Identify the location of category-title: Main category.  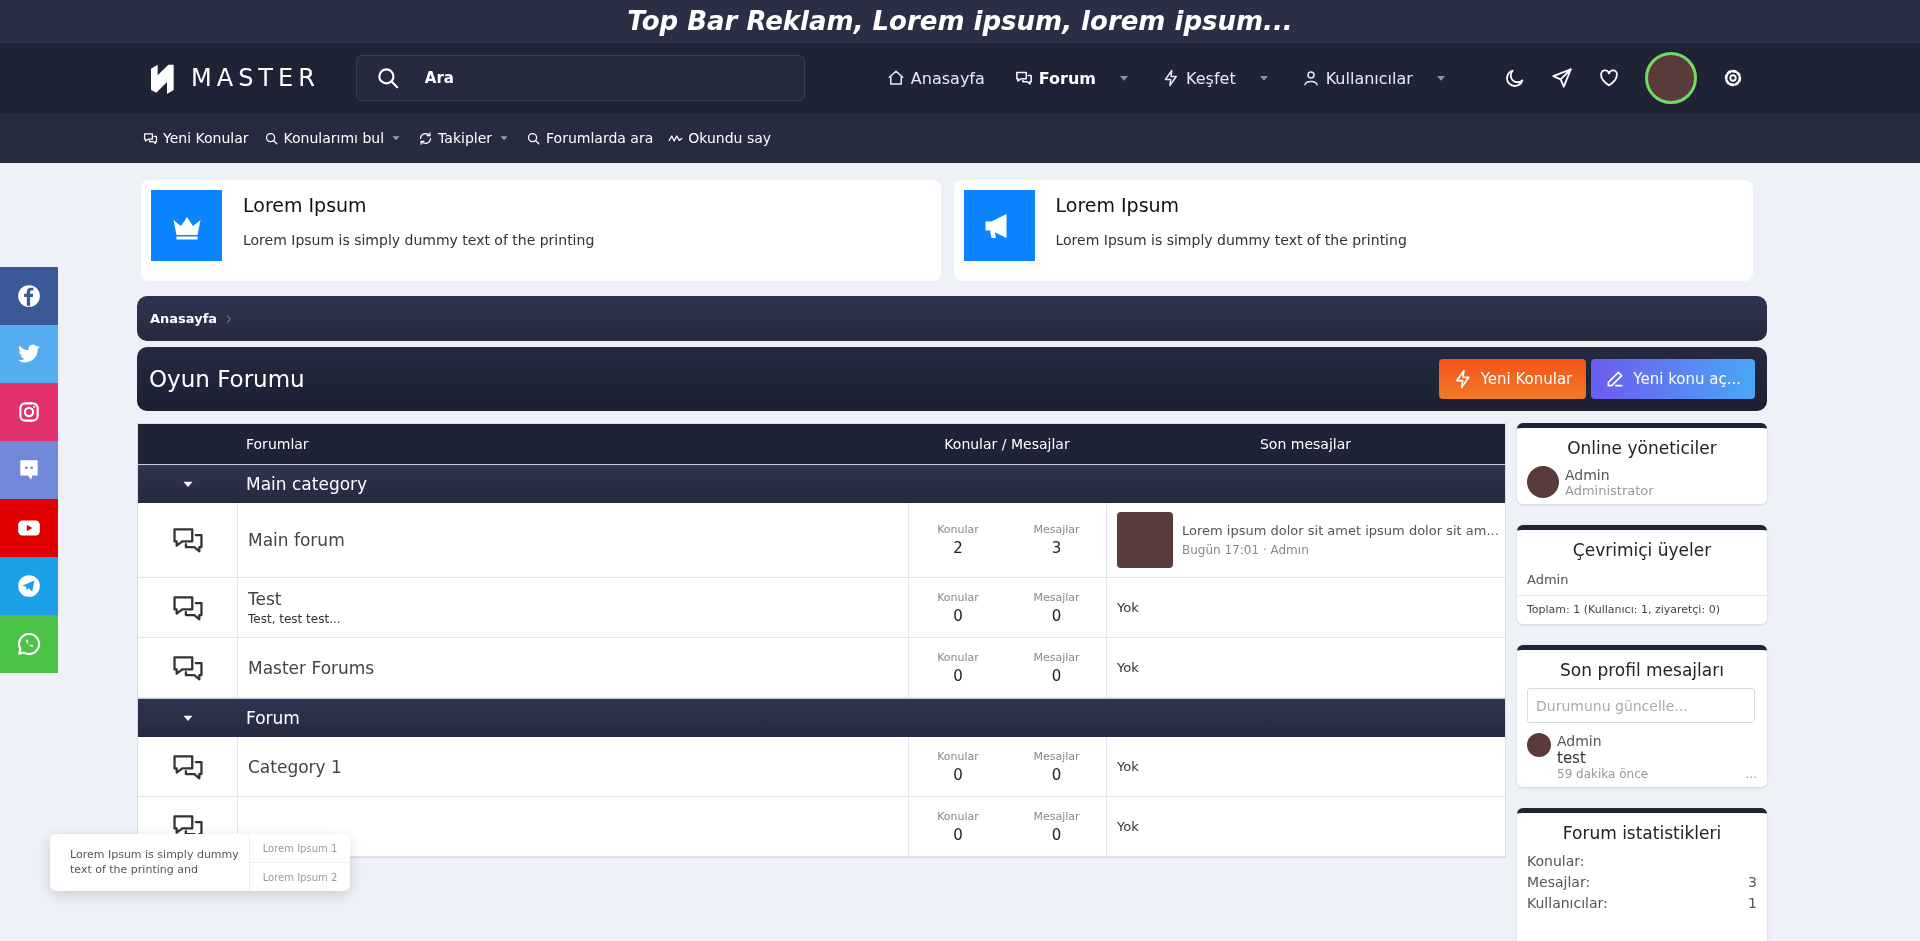
(573, 484).